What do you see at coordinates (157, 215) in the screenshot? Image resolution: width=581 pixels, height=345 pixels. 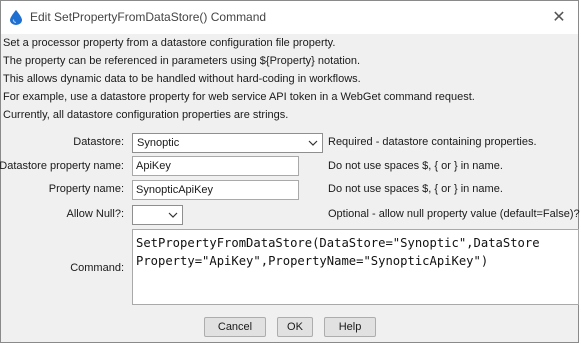 I see `allow-null-select` at bounding box center [157, 215].